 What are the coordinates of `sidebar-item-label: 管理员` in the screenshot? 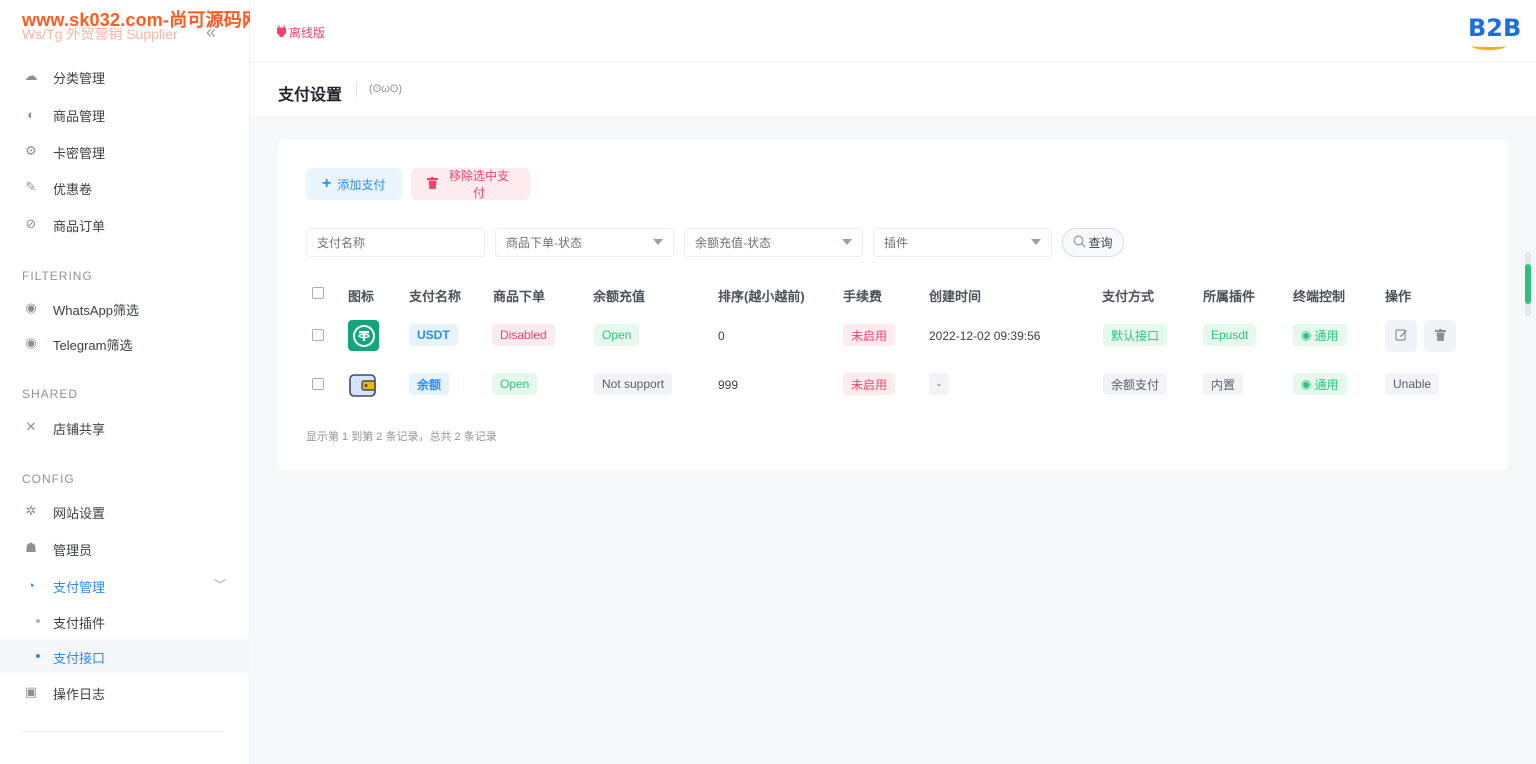 It's located at (73, 550).